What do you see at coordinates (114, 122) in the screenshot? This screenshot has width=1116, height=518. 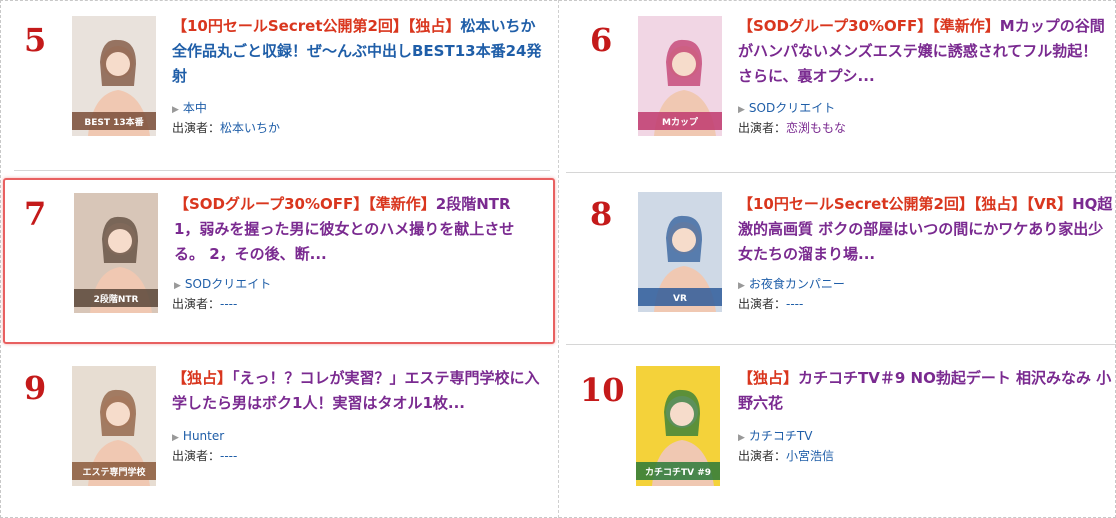 I see `cover-caption: BEST 13本番` at bounding box center [114, 122].